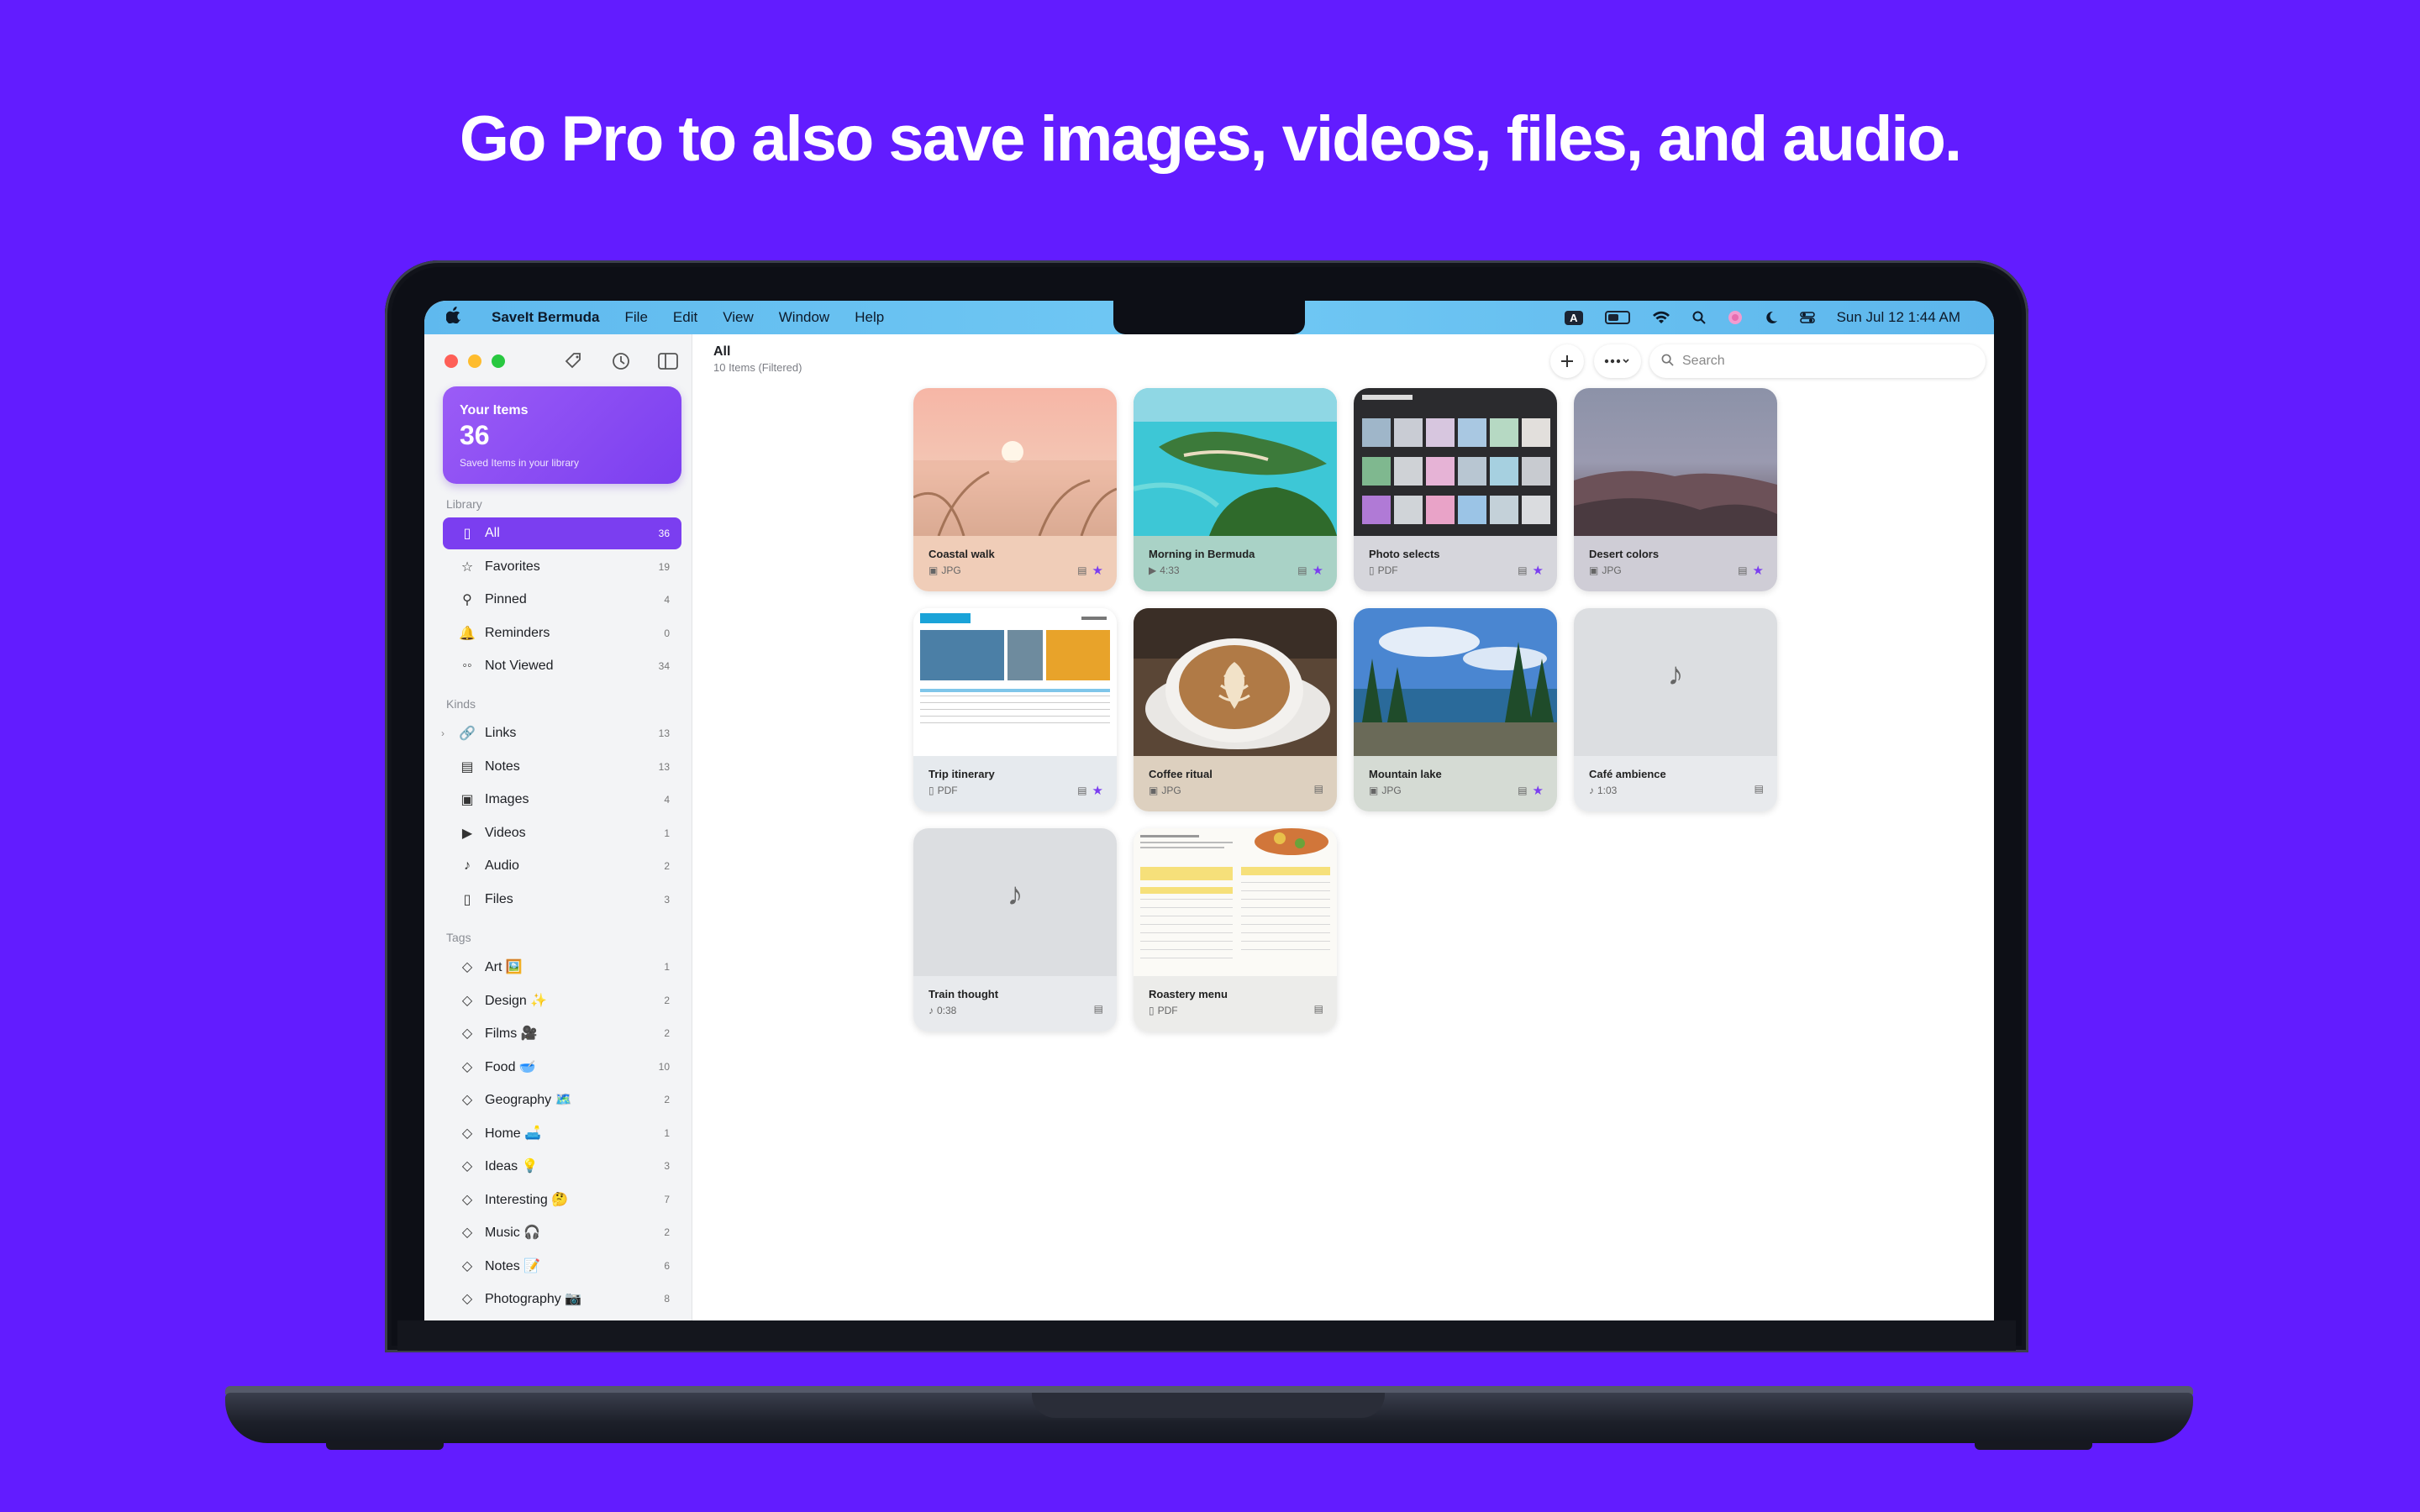 Image resolution: width=2420 pixels, height=1512 pixels. What do you see at coordinates (942, 1010) in the screenshot?
I see `item-meta: ♪ 0:38` at bounding box center [942, 1010].